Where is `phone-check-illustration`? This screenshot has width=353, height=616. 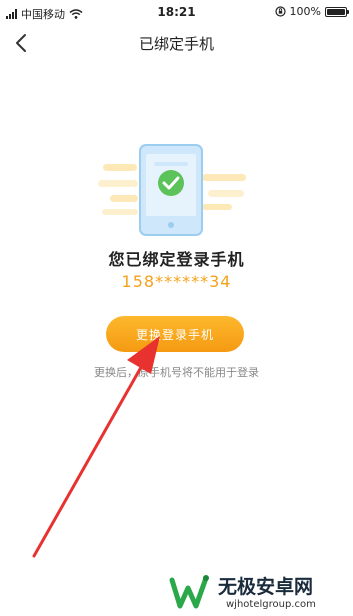
phone-check-illustration is located at coordinates (172, 190).